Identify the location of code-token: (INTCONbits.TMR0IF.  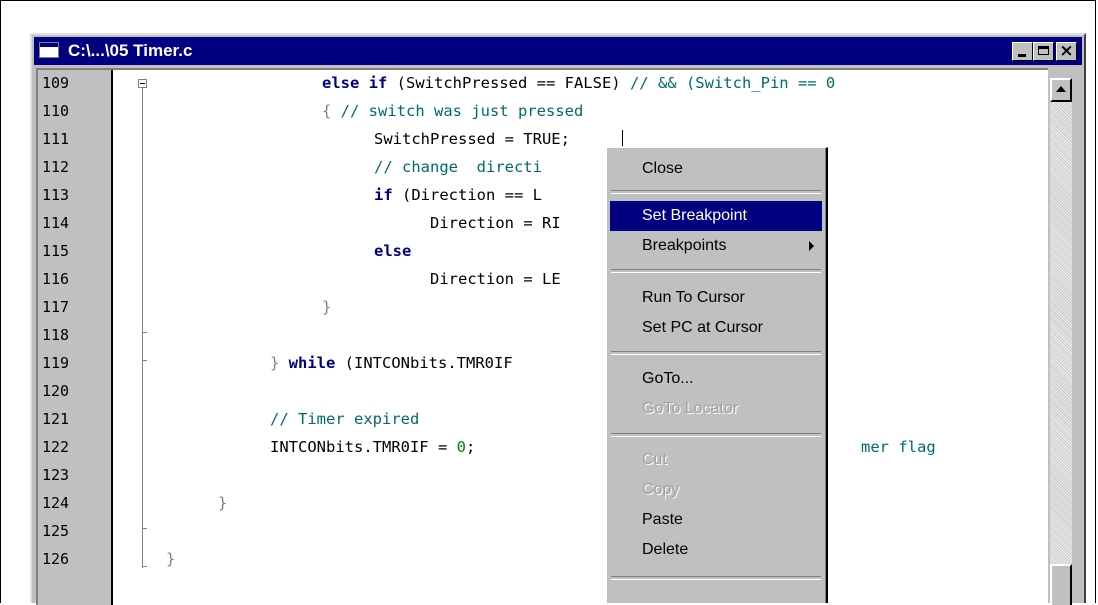
(424, 363).